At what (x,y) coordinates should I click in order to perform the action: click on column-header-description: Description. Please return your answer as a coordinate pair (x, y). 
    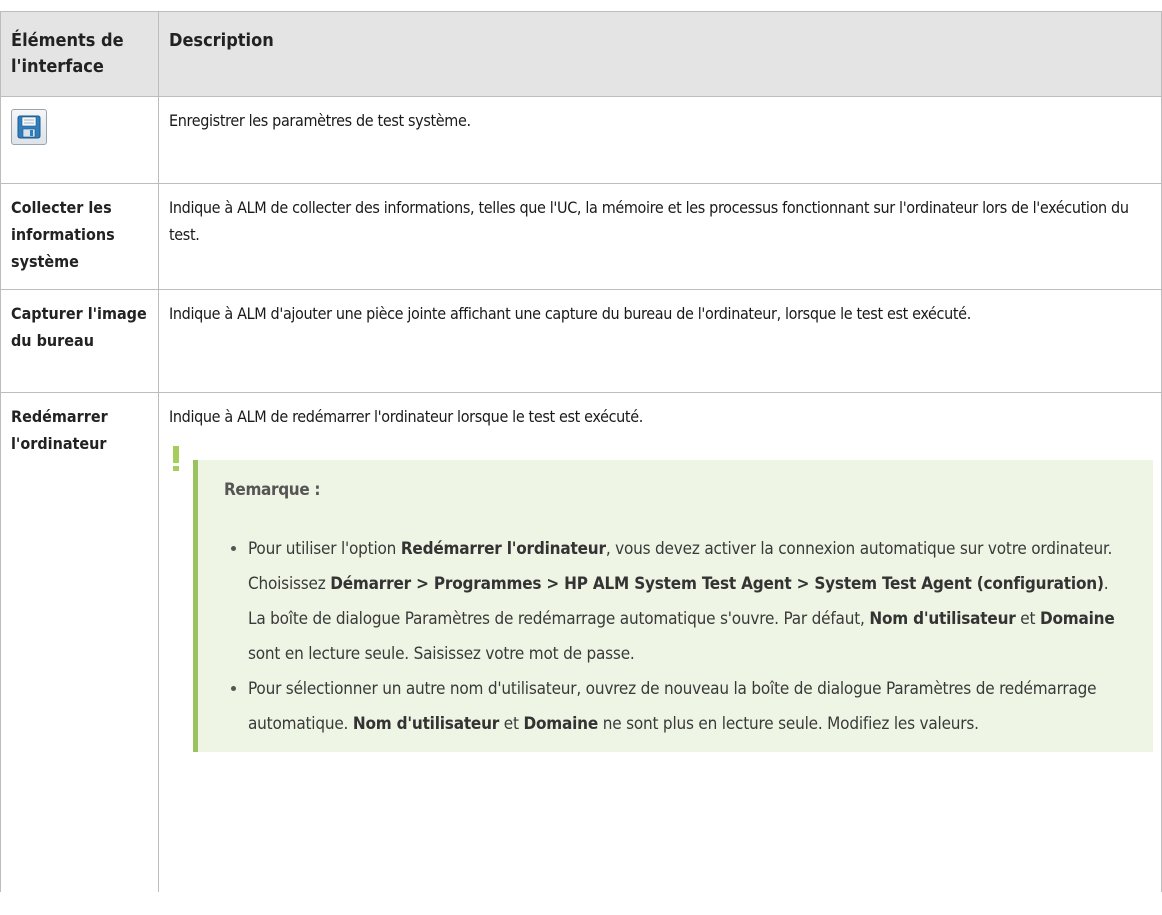
    Looking at the image, I should click on (660, 54).